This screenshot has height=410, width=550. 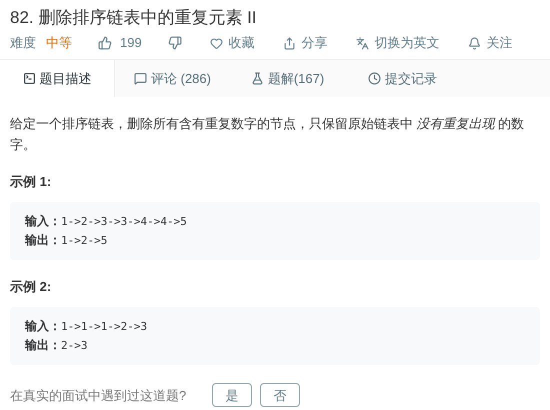 I want to click on like-button: 199, so click(x=120, y=43).